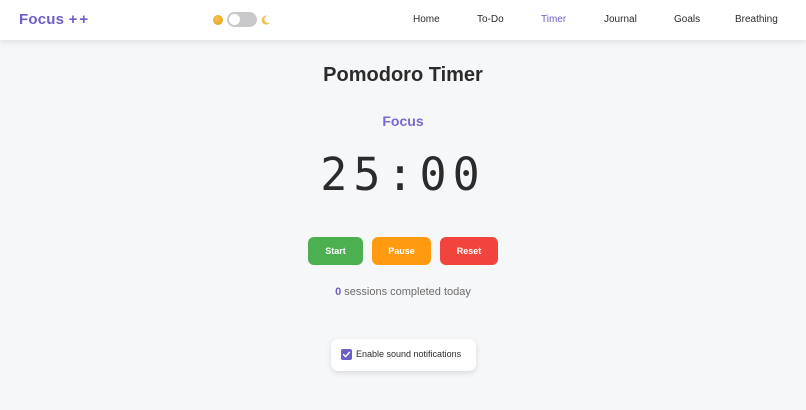 This screenshot has height=410, width=806. I want to click on brand-logo: Focus ++, so click(54, 19).